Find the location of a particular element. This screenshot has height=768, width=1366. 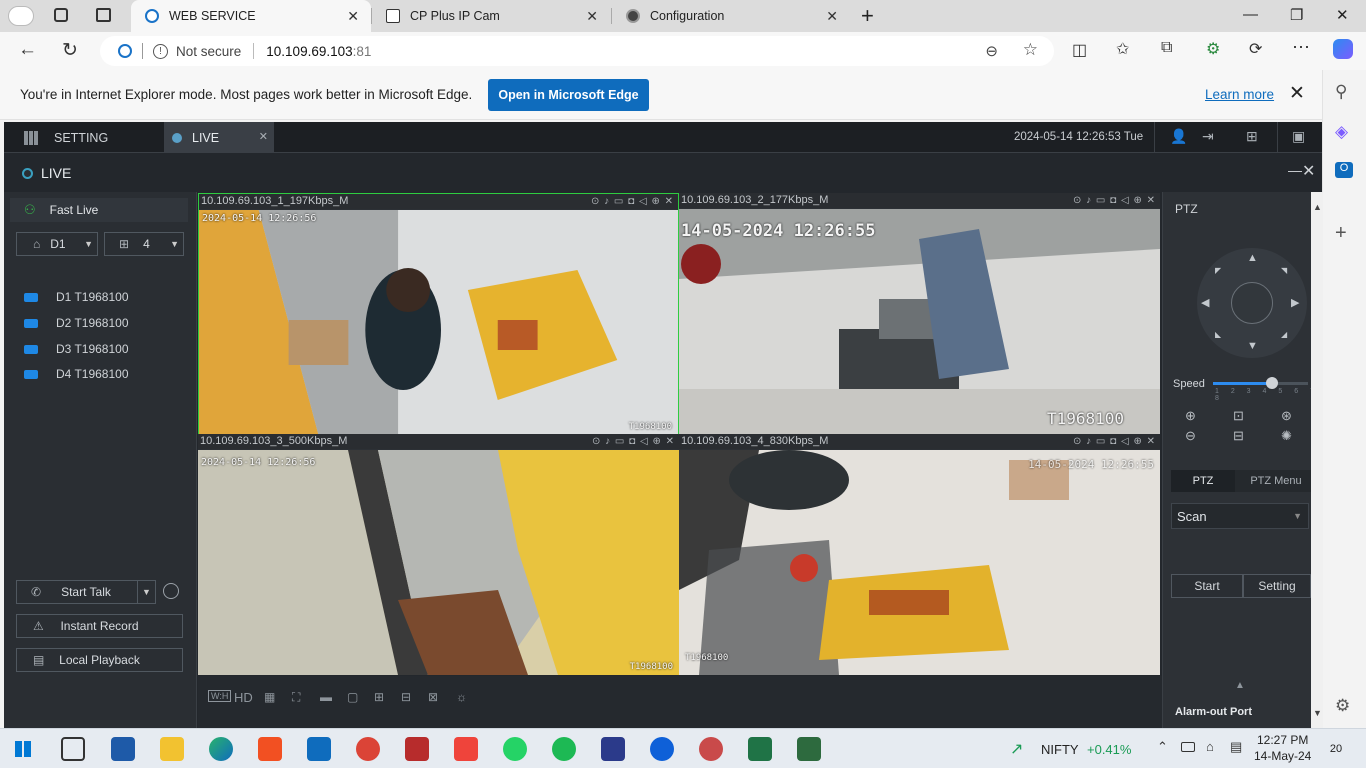

layout-icon: ⊞ is located at coordinates (1252, 136).